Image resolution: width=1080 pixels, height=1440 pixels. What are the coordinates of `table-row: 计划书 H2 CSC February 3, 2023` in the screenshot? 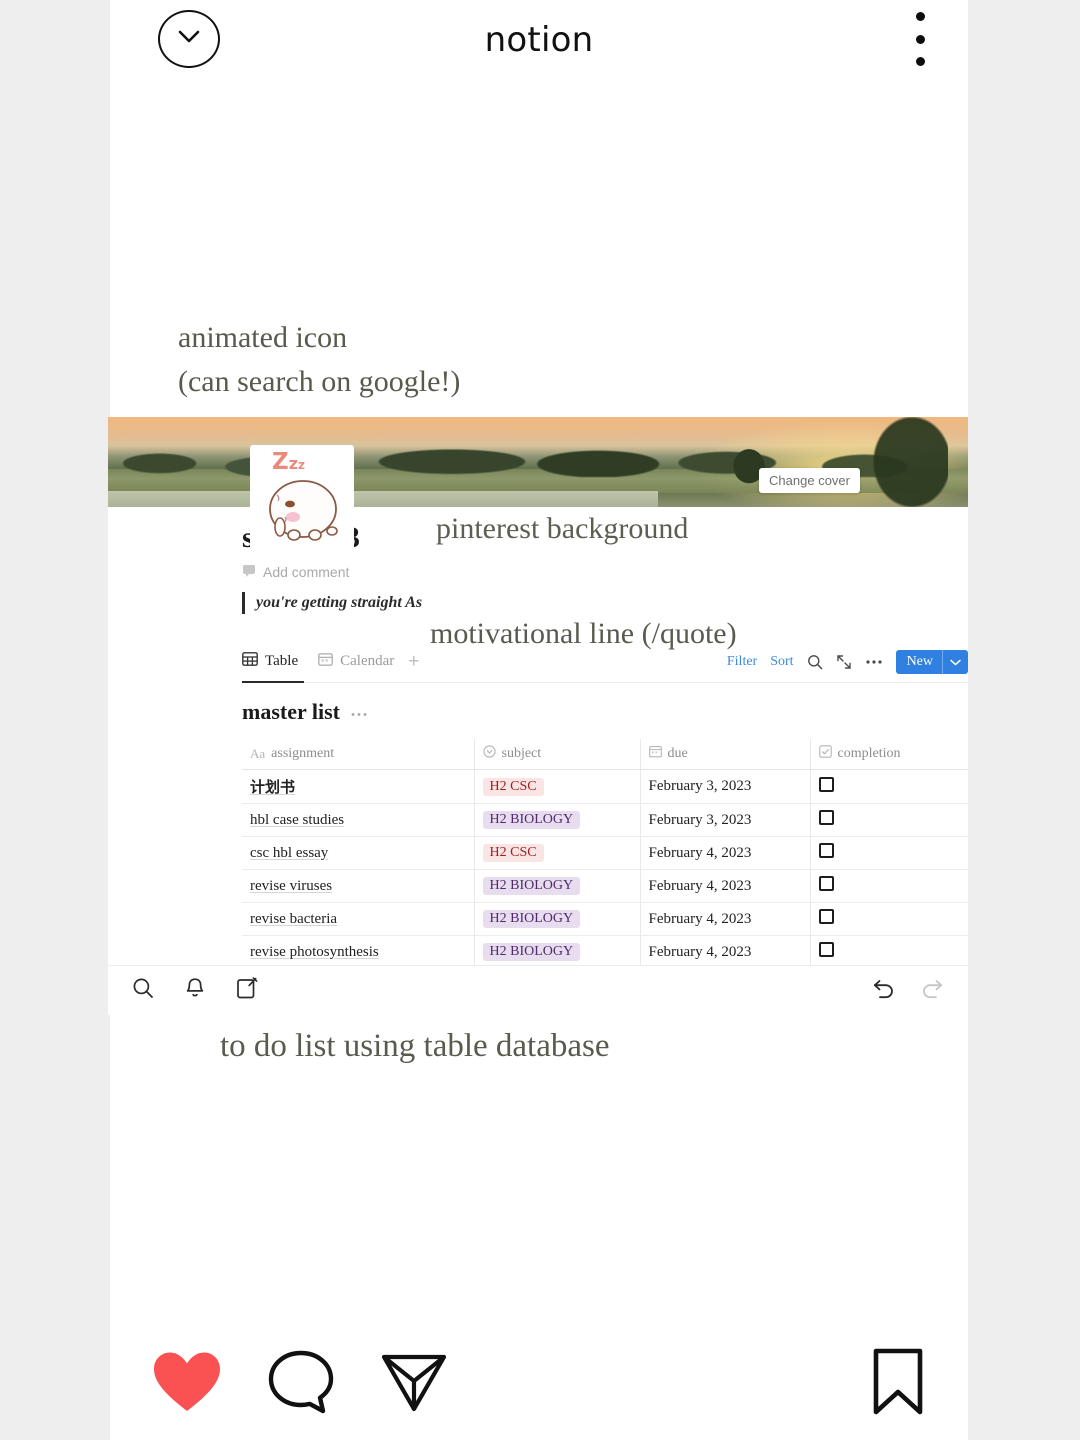 It's located at (605, 786).